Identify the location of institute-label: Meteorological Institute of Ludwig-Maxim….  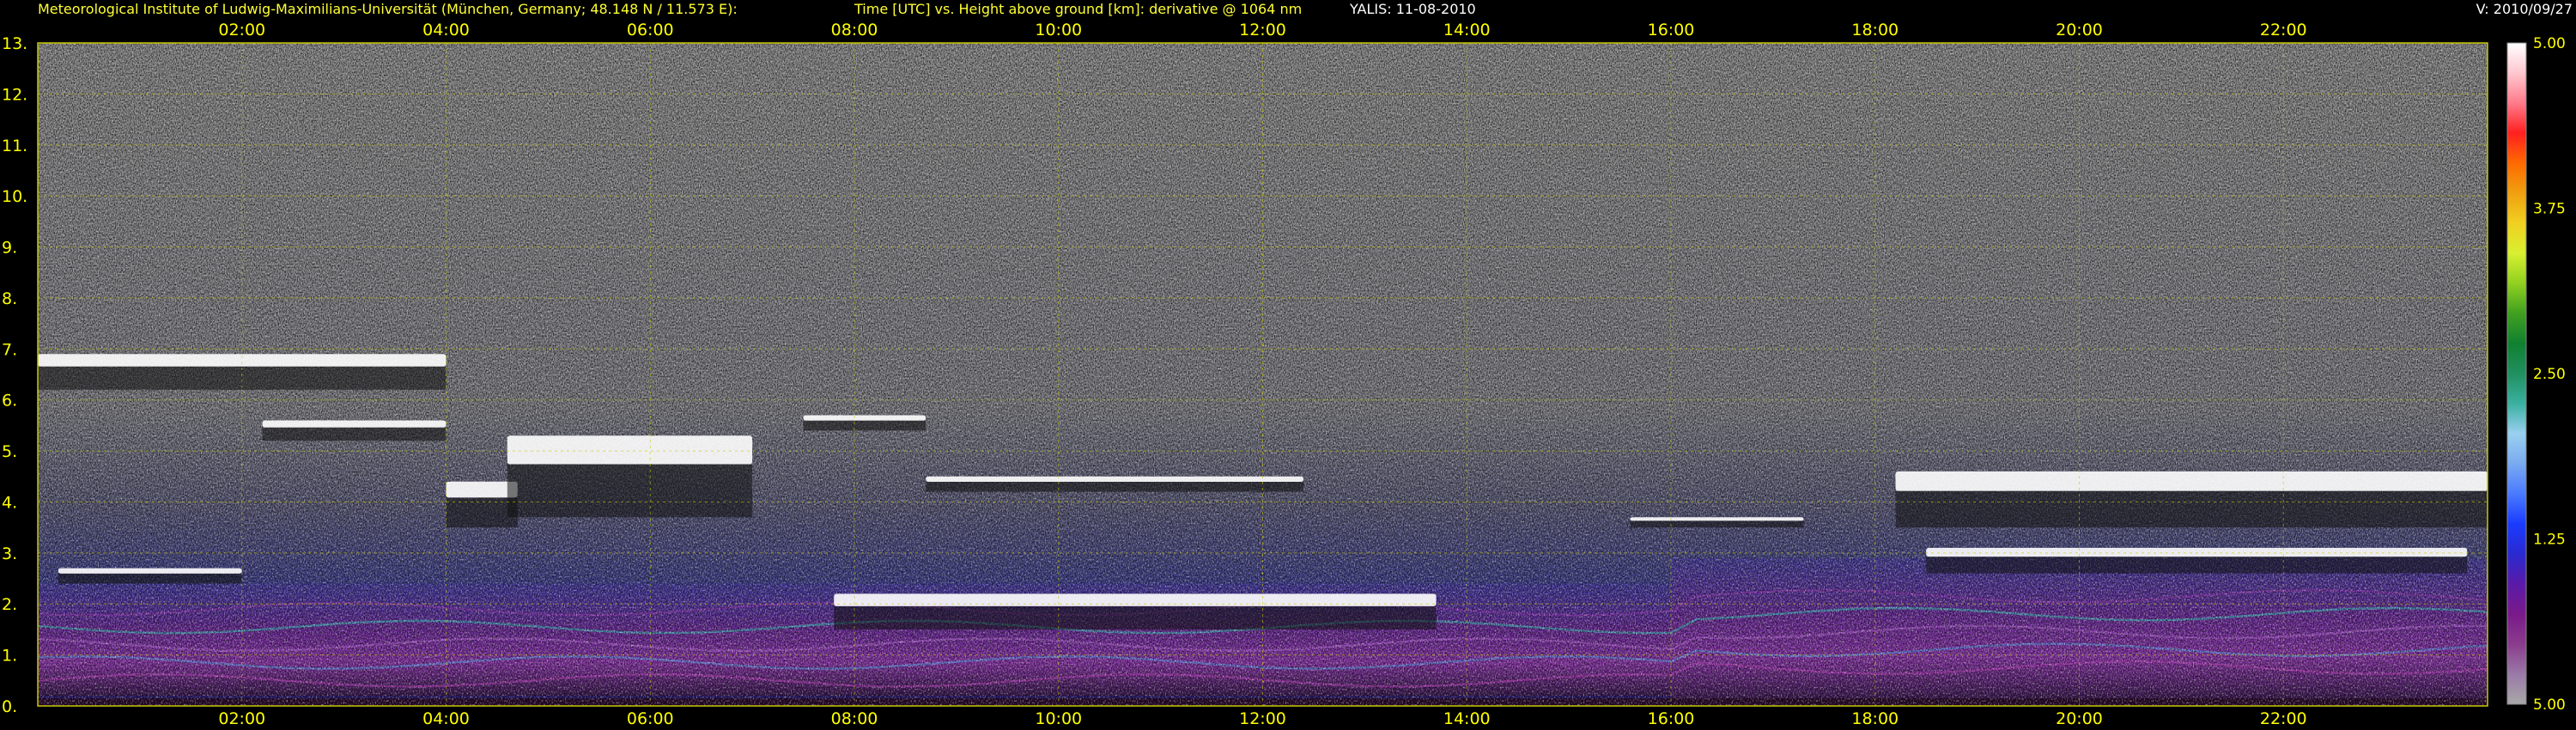
(388, 9).